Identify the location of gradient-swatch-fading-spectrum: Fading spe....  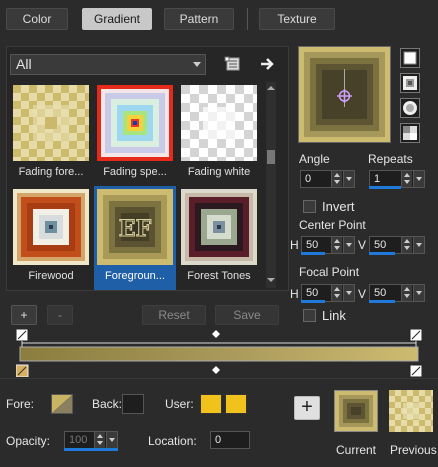
(135, 134).